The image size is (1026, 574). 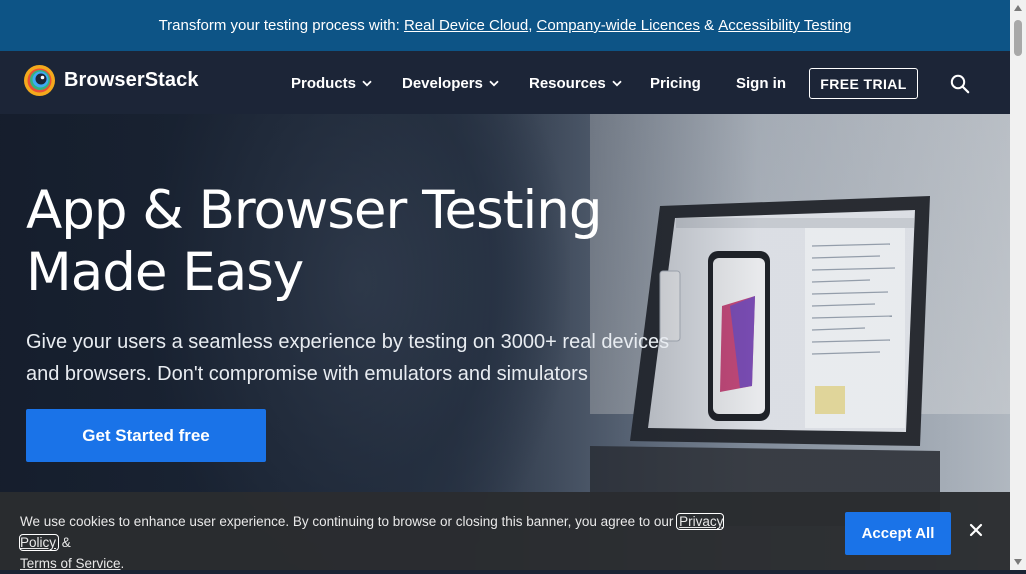 I want to click on announcement-prefix: Transform your testing process with:, so click(x=281, y=25).